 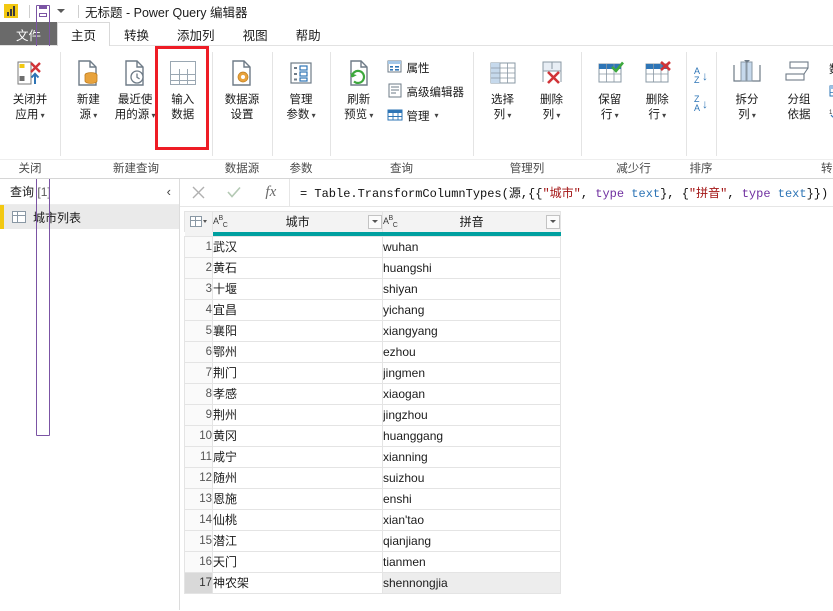 I want to click on cell-city: 仙桃, so click(x=297, y=519).